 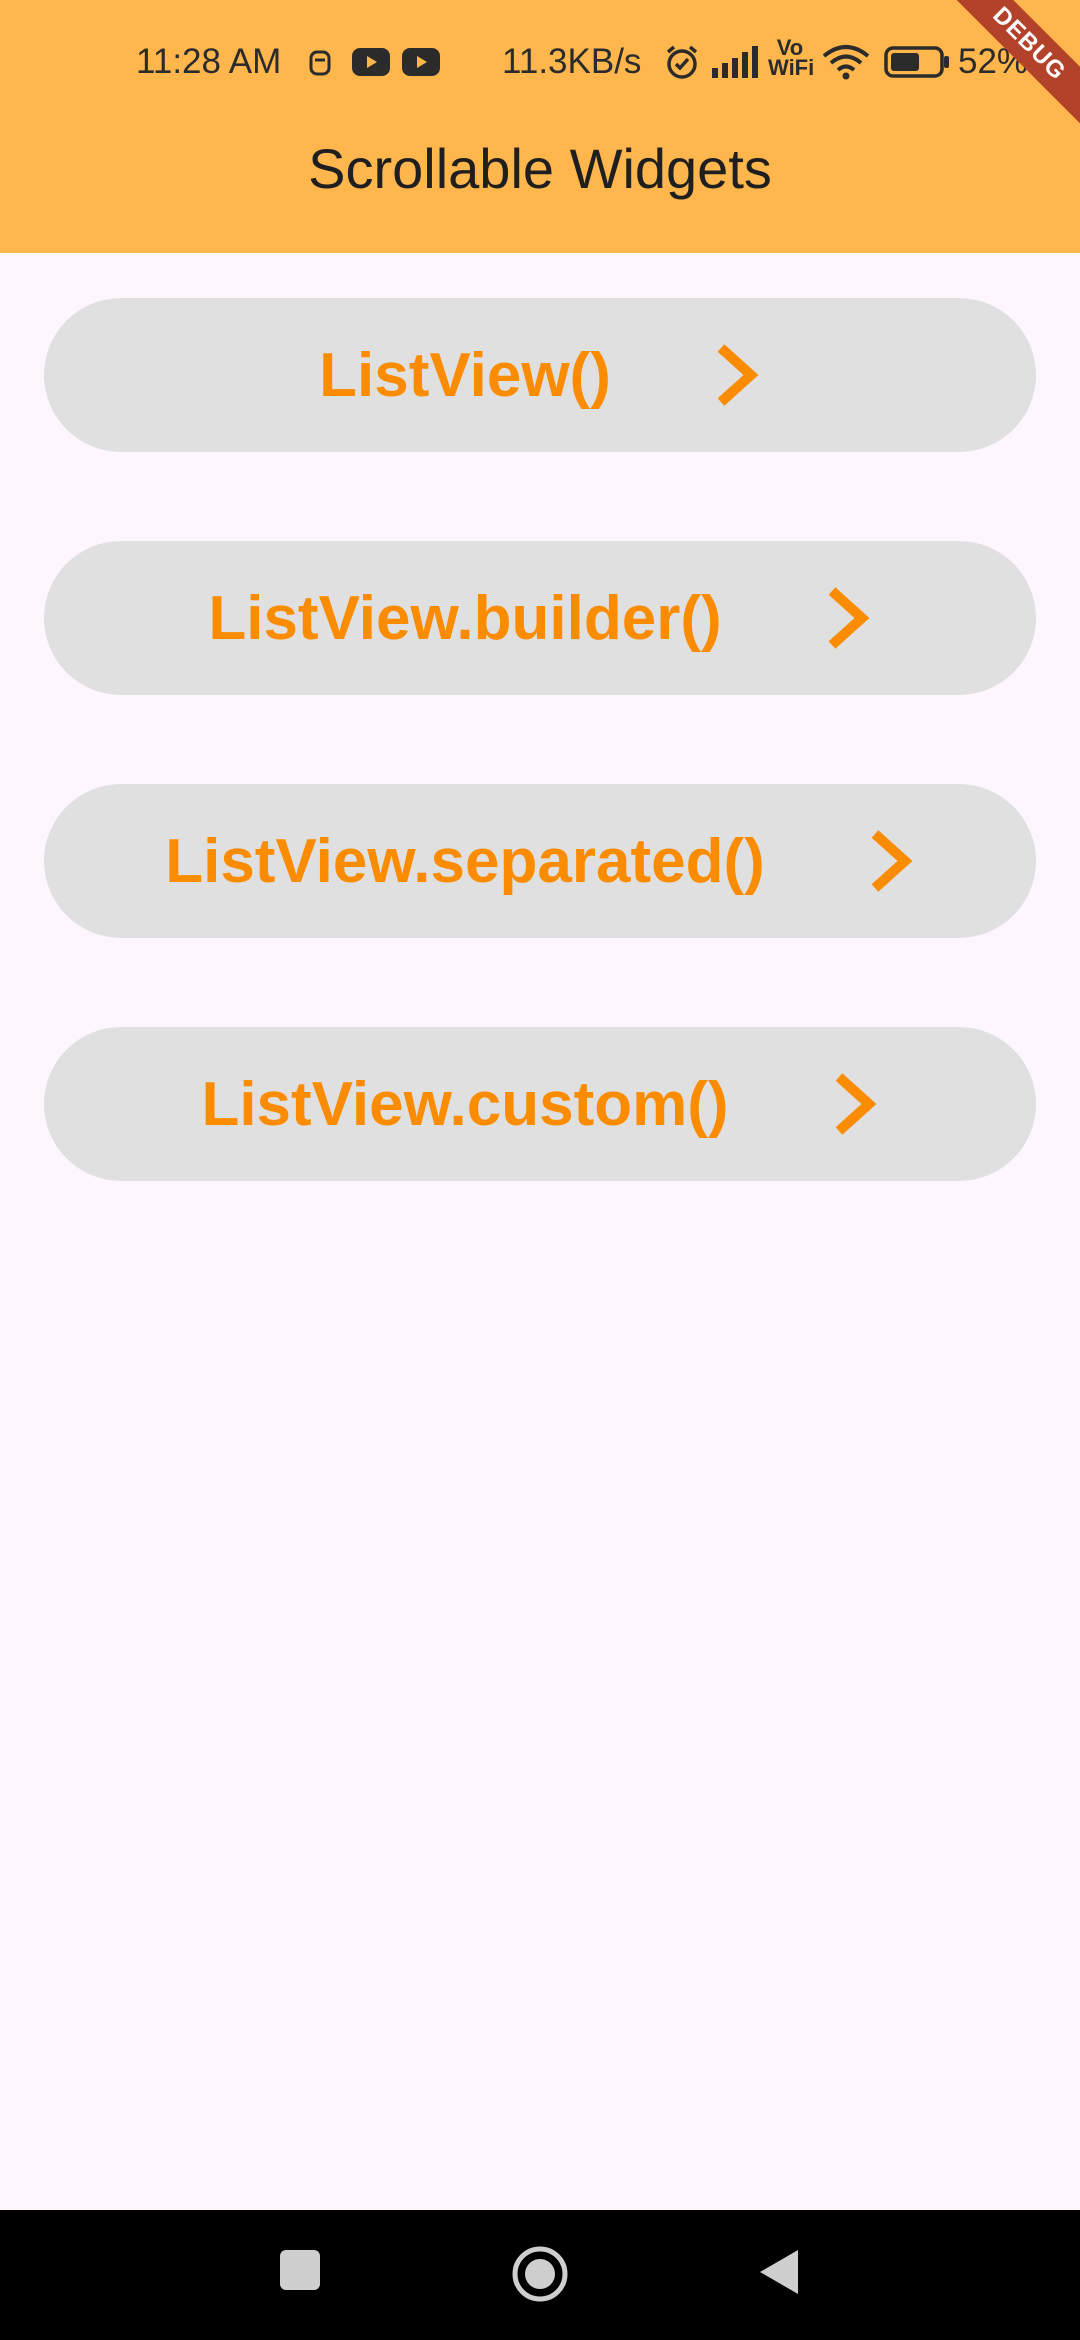 What do you see at coordinates (735, 62) in the screenshot?
I see `signal-icon` at bounding box center [735, 62].